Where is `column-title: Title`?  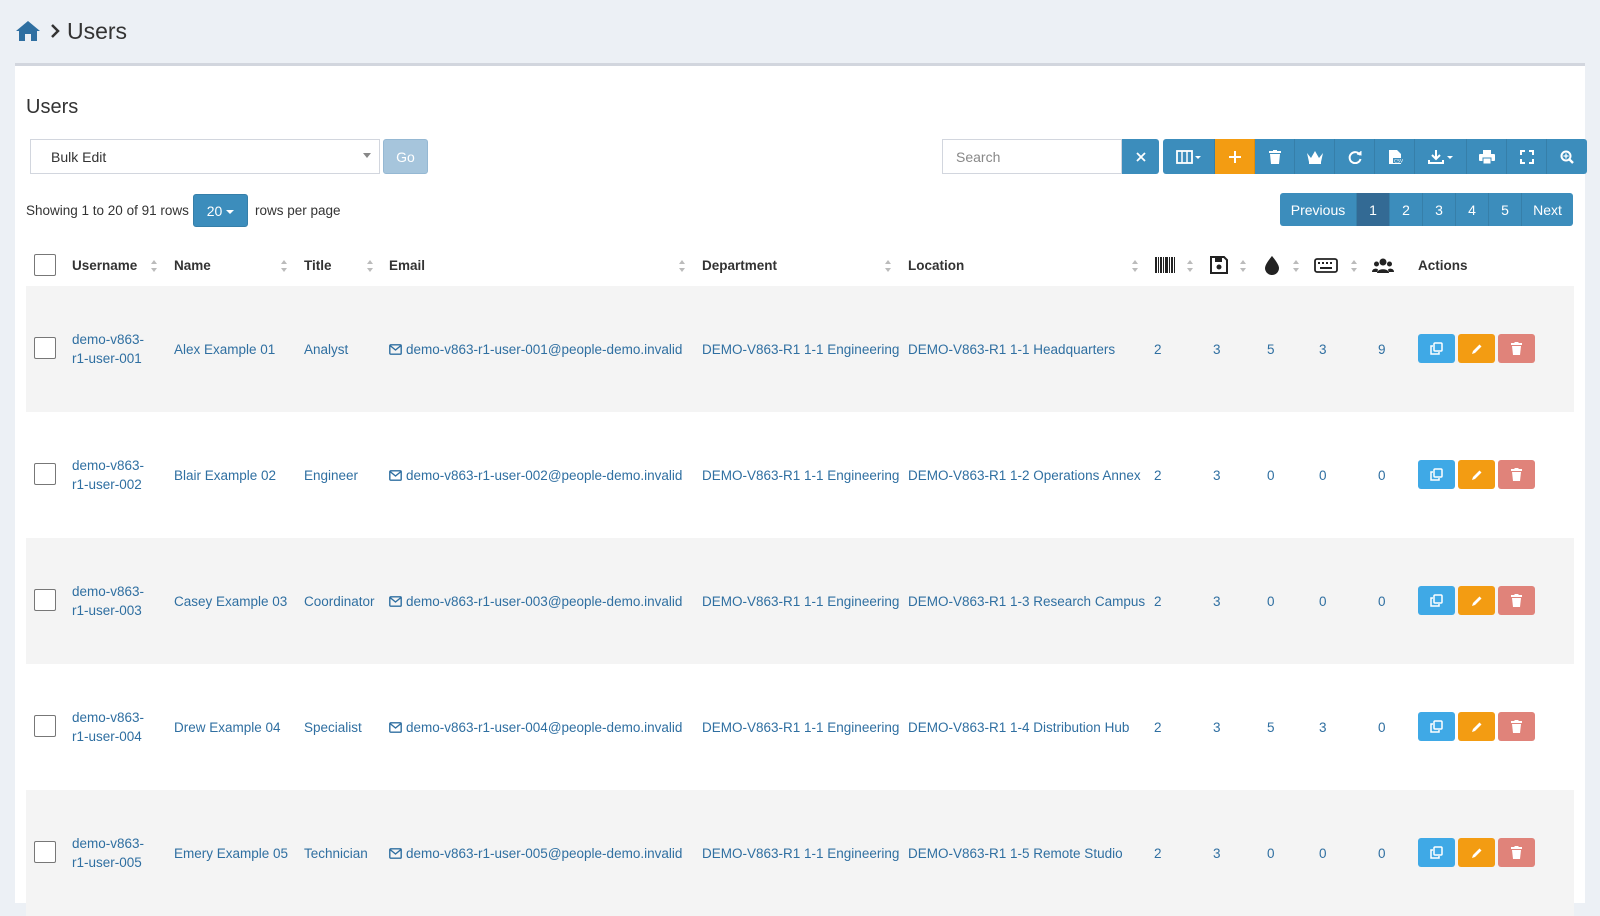 column-title: Title is located at coordinates (318, 265).